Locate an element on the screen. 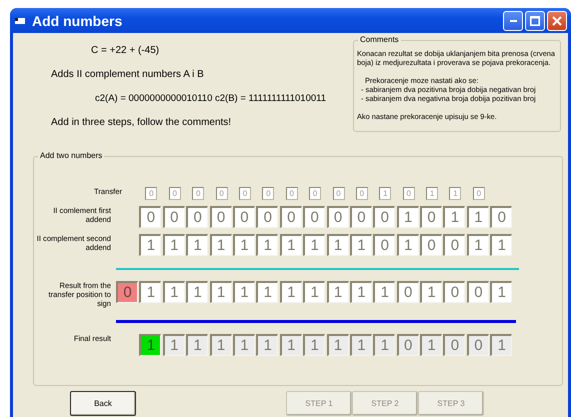  minimize-icon is located at coordinates (513, 21).